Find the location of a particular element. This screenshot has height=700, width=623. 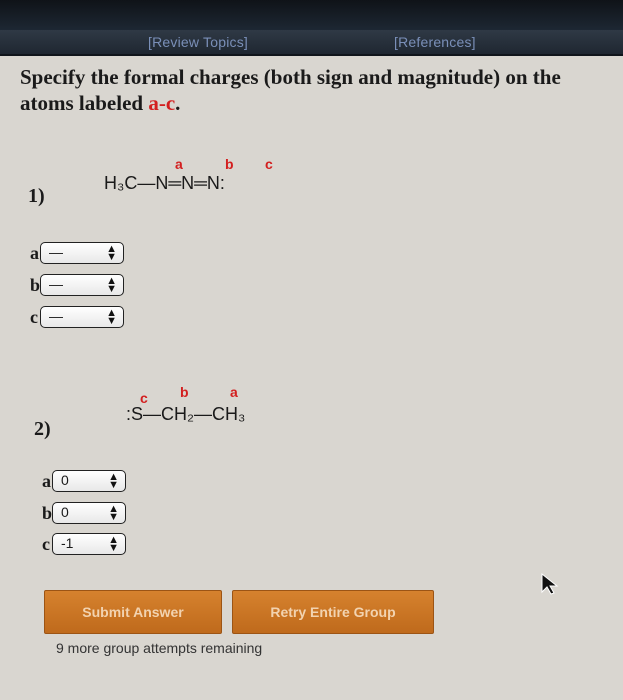

problem-2-number: 2) is located at coordinates (42, 429).